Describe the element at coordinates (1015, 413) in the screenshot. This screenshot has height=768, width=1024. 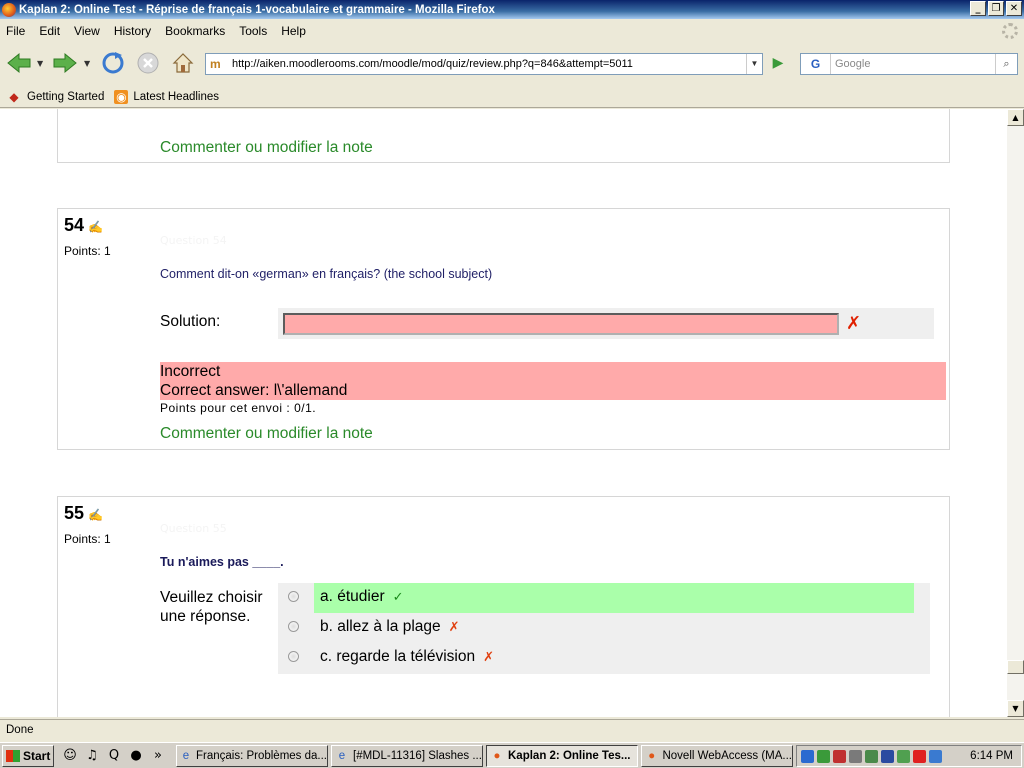
I see `vertical-scrollbar: ▲ ▼` at that location.